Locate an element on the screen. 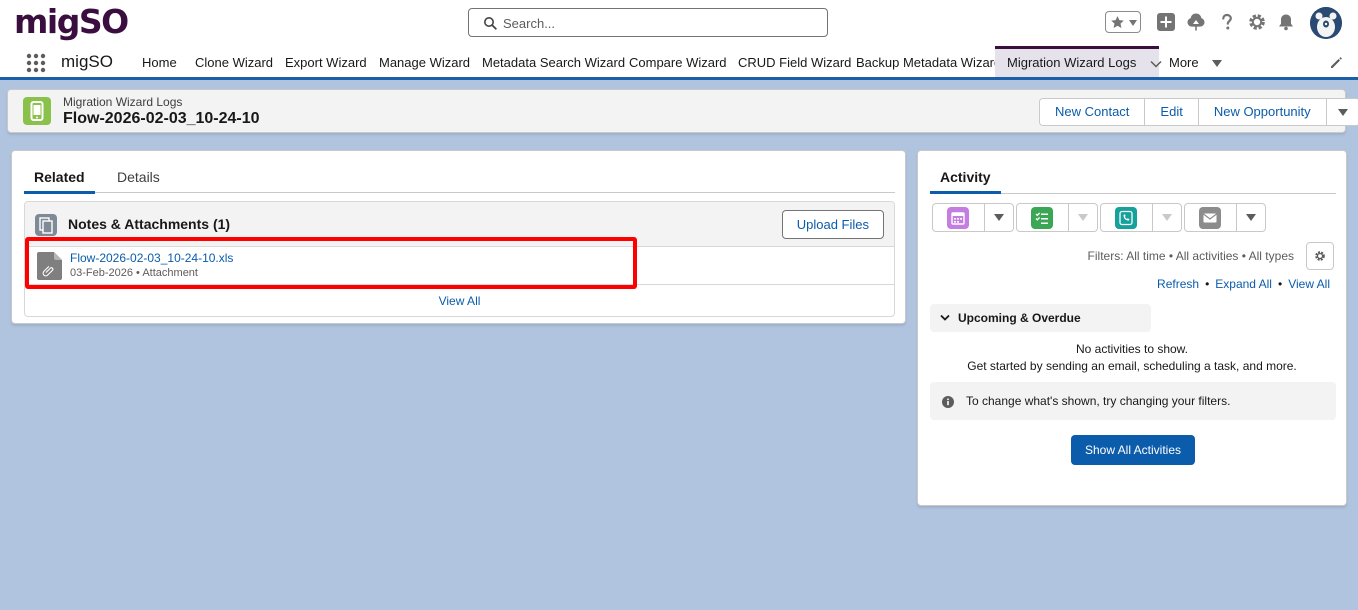 This screenshot has height=610, width=1358. global-search is located at coordinates (648, 22).